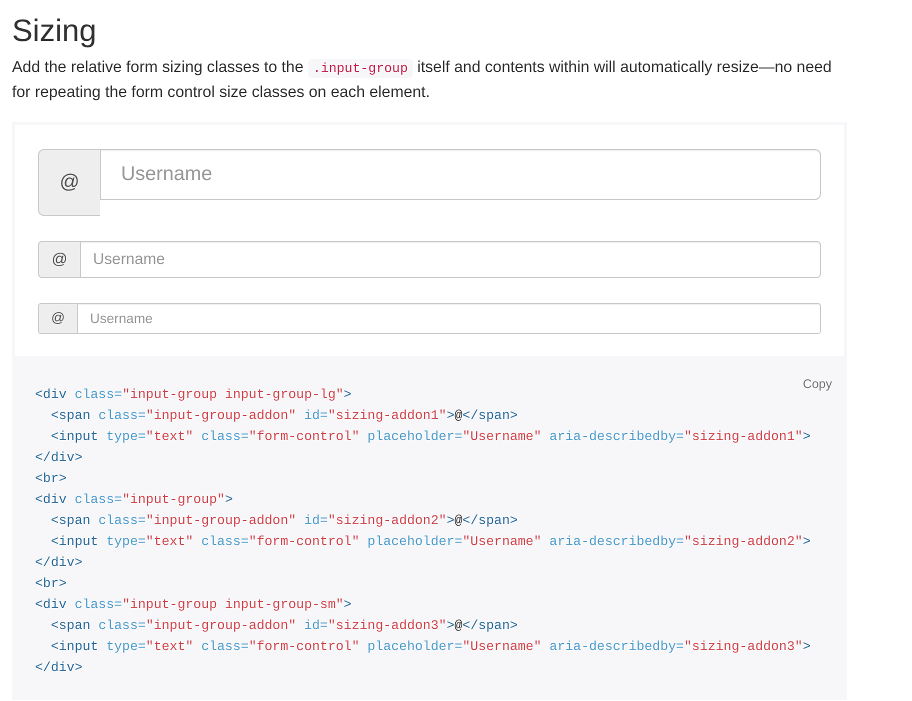  What do you see at coordinates (134, 500) in the screenshot?
I see `code-line: <div class="input-group">` at bounding box center [134, 500].